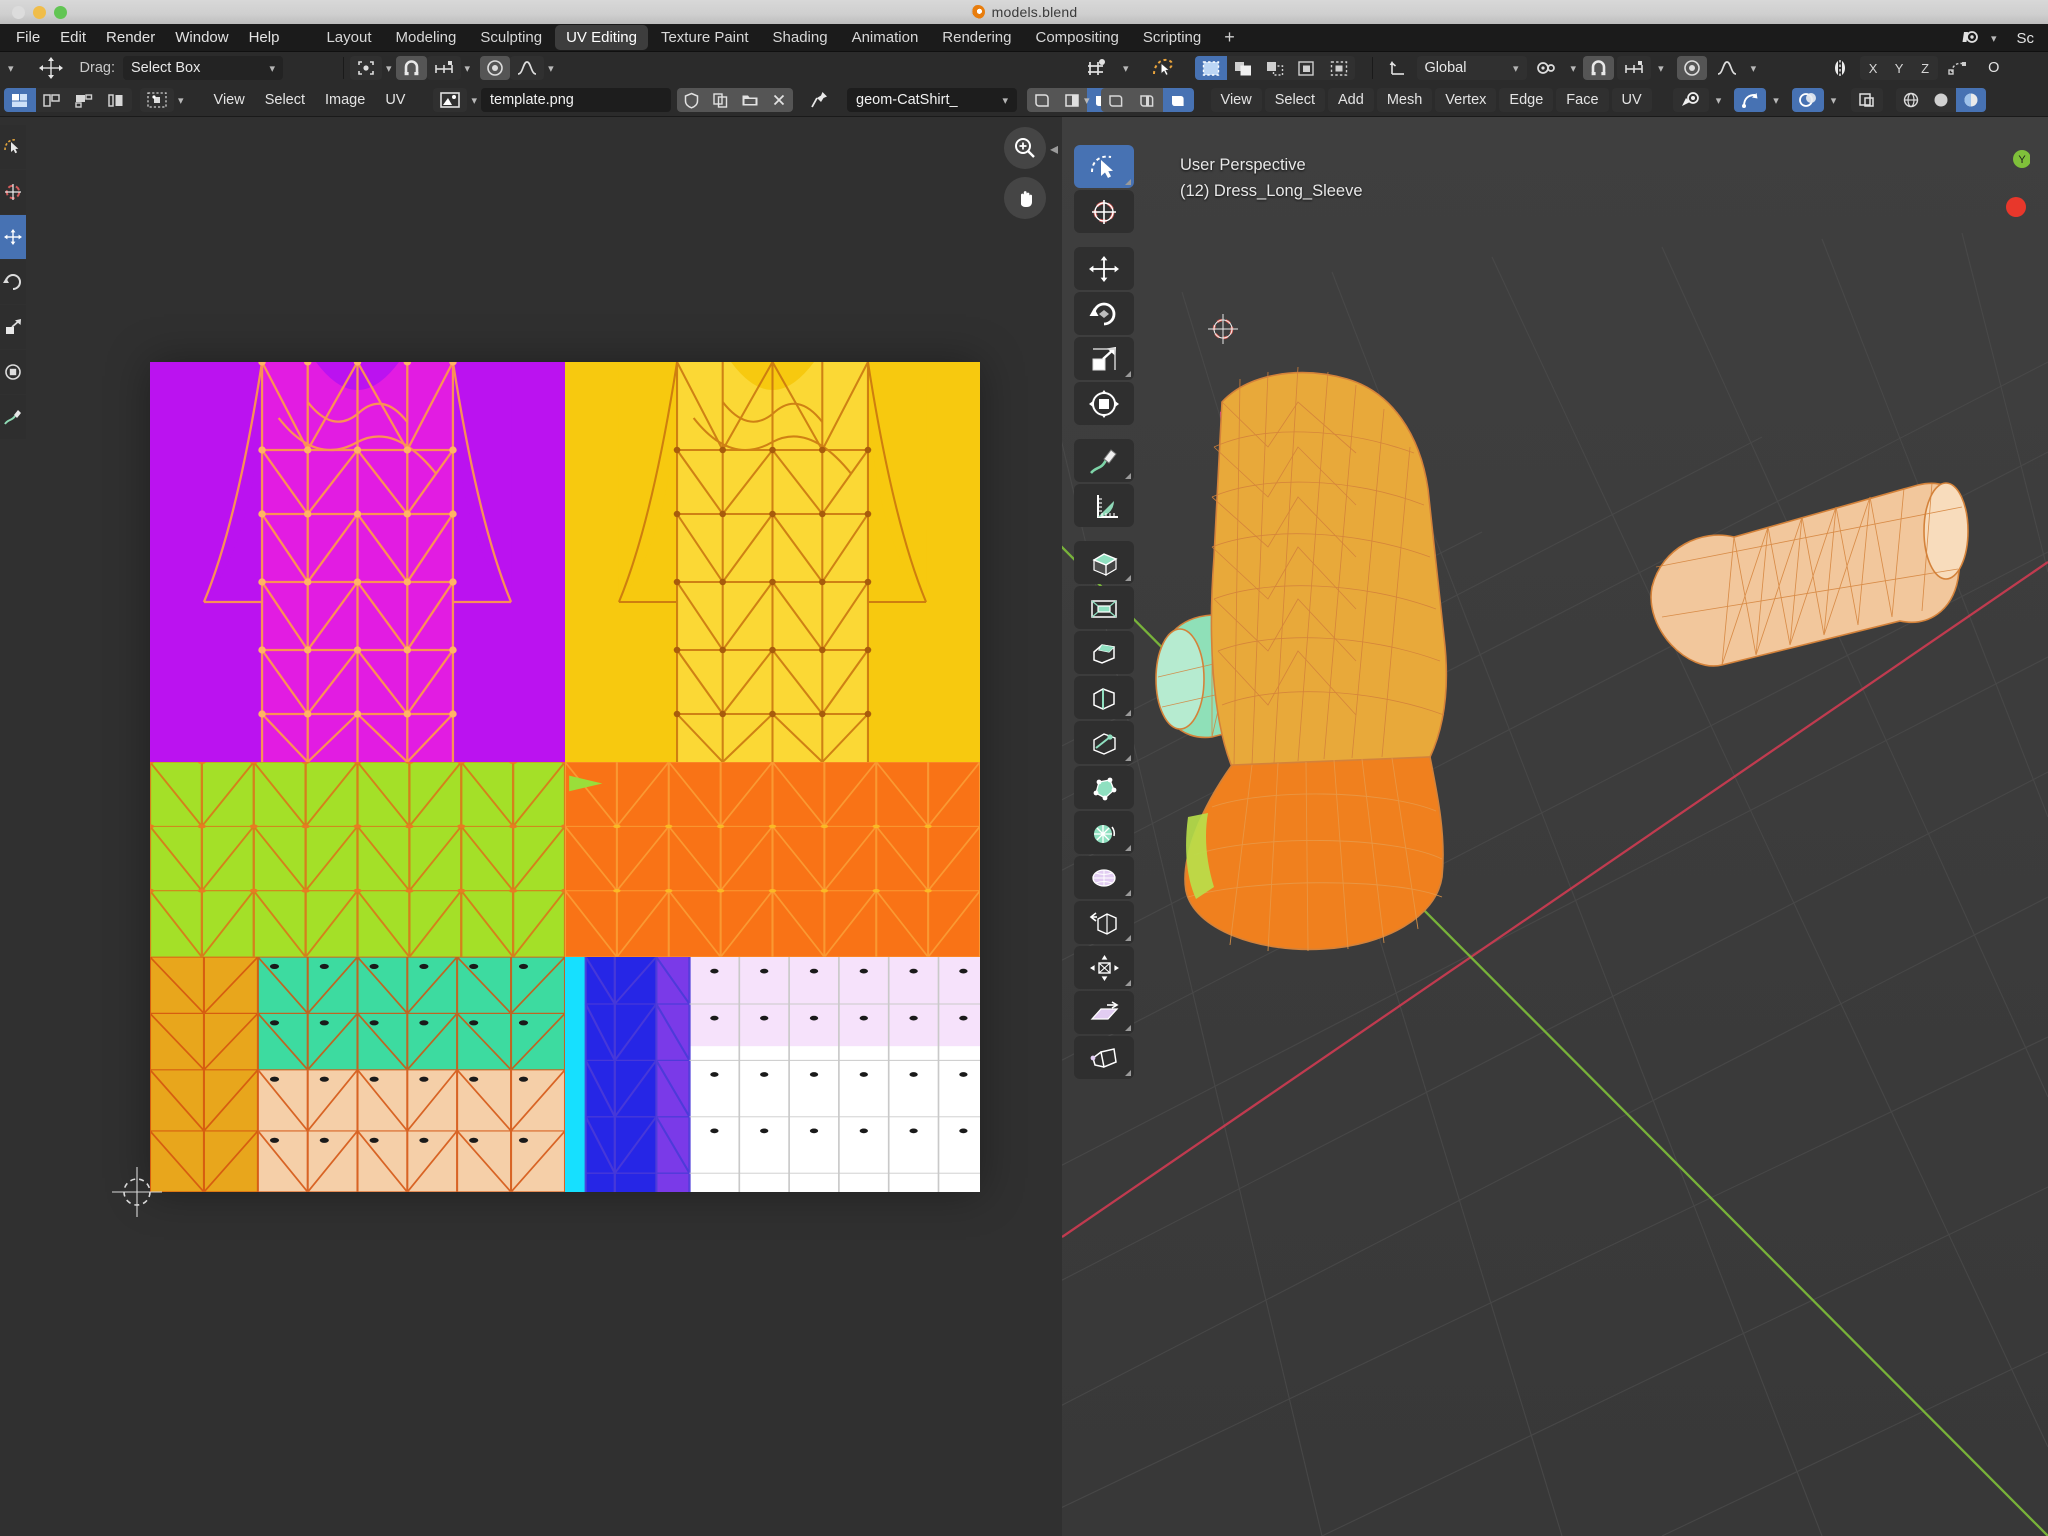  I want to click on falloff-chevron-down-icon: ▾, so click(551, 68).